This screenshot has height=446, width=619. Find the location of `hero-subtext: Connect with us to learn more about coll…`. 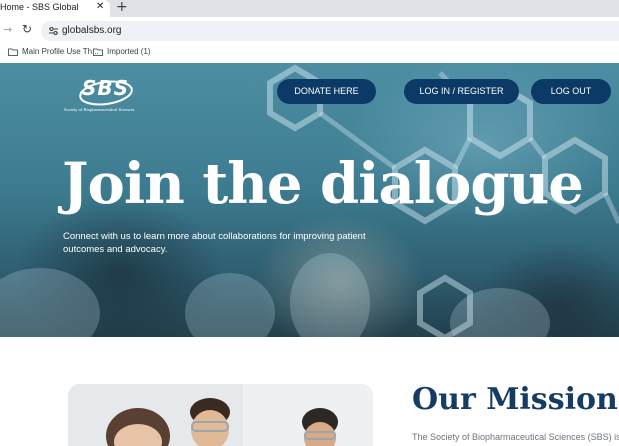

hero-subtext: Connect with us to learn more about coll… is located at coordinates (214, 243).